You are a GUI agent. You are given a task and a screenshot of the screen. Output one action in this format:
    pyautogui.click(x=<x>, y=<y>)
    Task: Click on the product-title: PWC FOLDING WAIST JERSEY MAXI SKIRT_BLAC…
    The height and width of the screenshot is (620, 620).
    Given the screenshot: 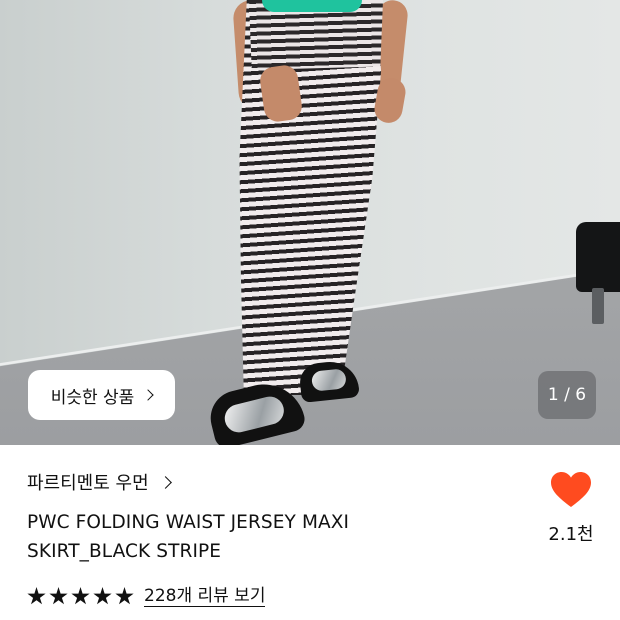 What is the action you would take?
    pyautogui.click(x=267, y=537)
    